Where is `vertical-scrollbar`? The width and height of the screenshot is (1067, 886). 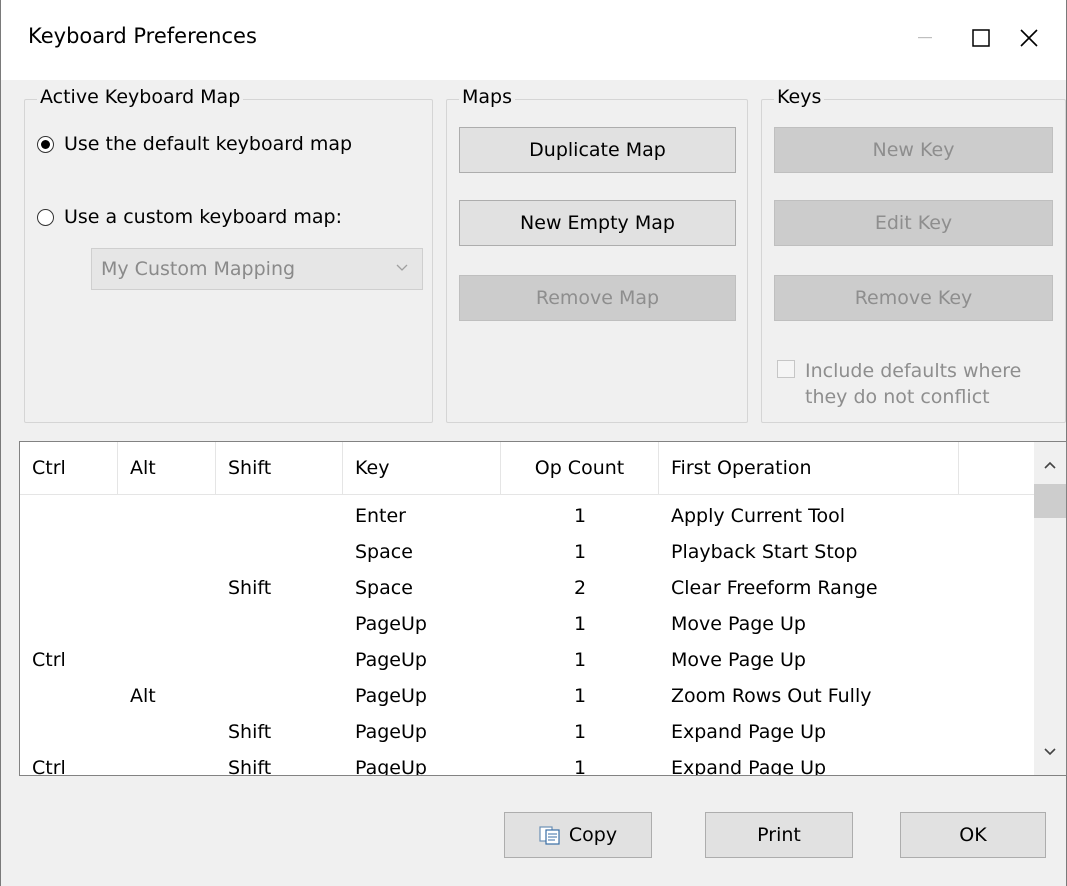 vertical-scrollbar is located at coordinates (1050, 608).